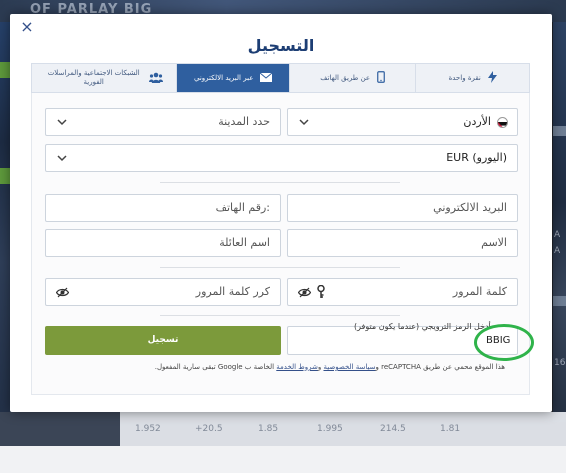  Describe the element at coordinates (283, 459) in the screenshot. I see `background-footer` at that location.